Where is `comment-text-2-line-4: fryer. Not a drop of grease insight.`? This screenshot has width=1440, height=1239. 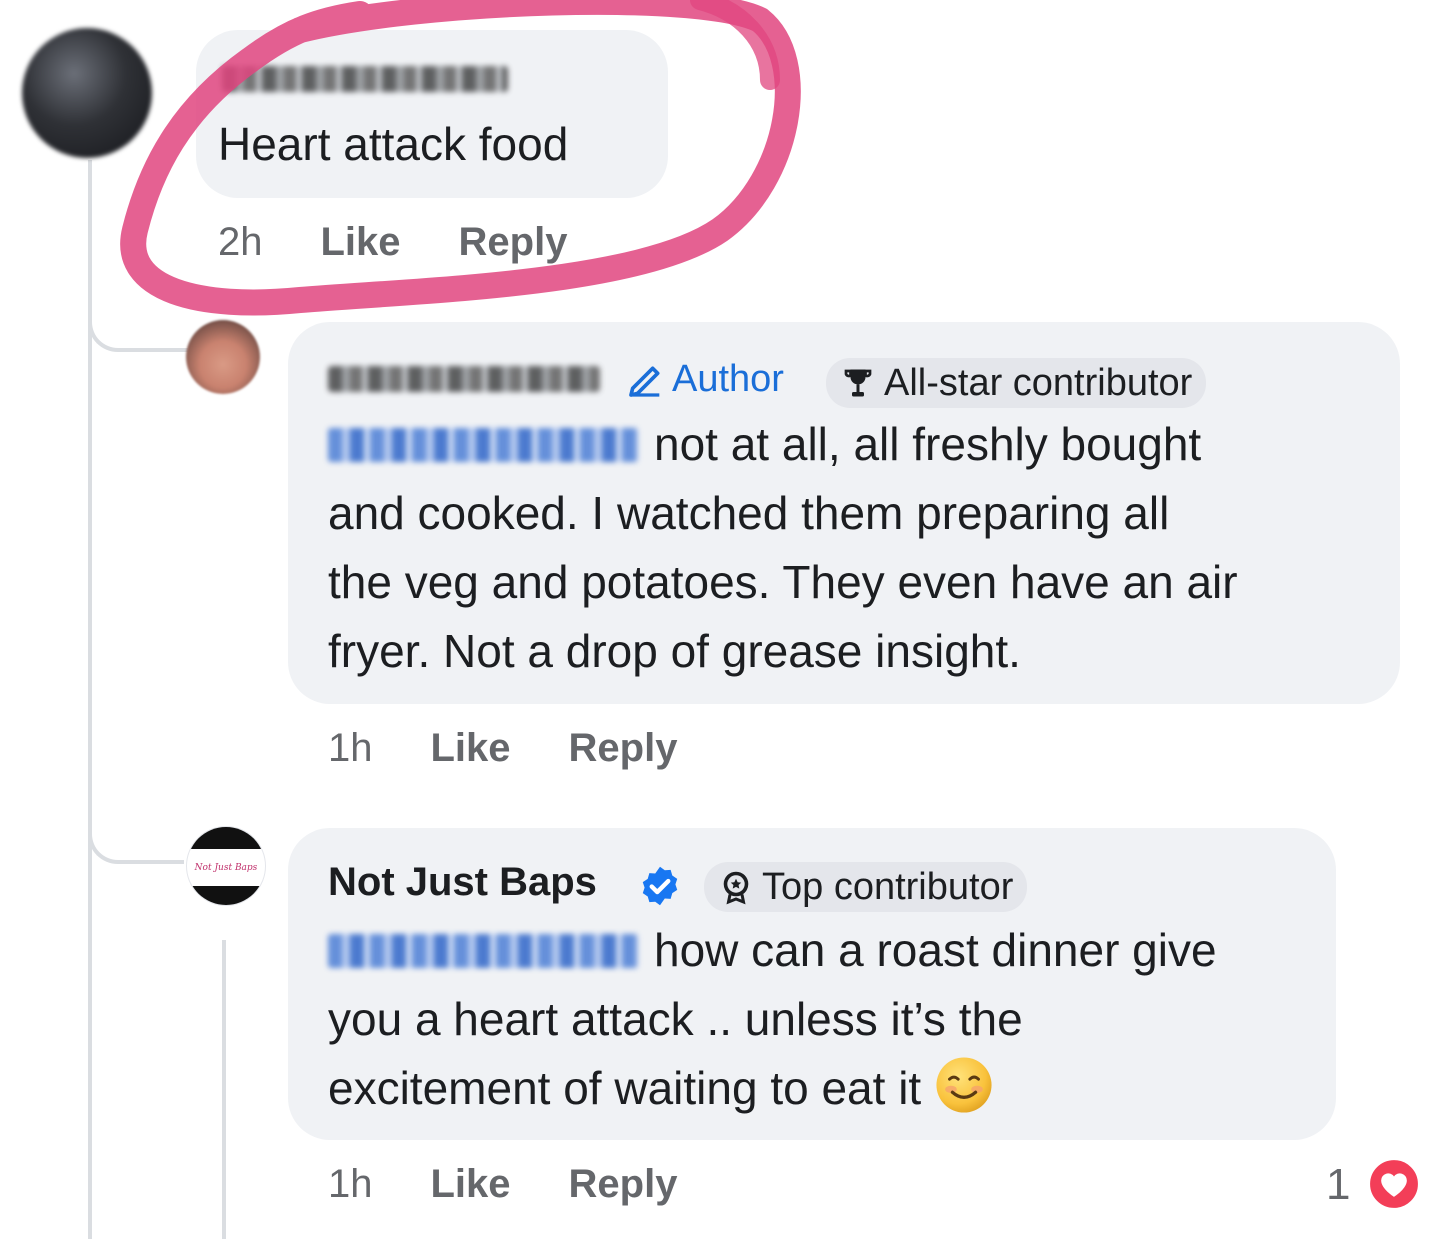
comment-text-2-line-4: fryer. Not a drop of grease insight. is located at coordinates (674, 651).